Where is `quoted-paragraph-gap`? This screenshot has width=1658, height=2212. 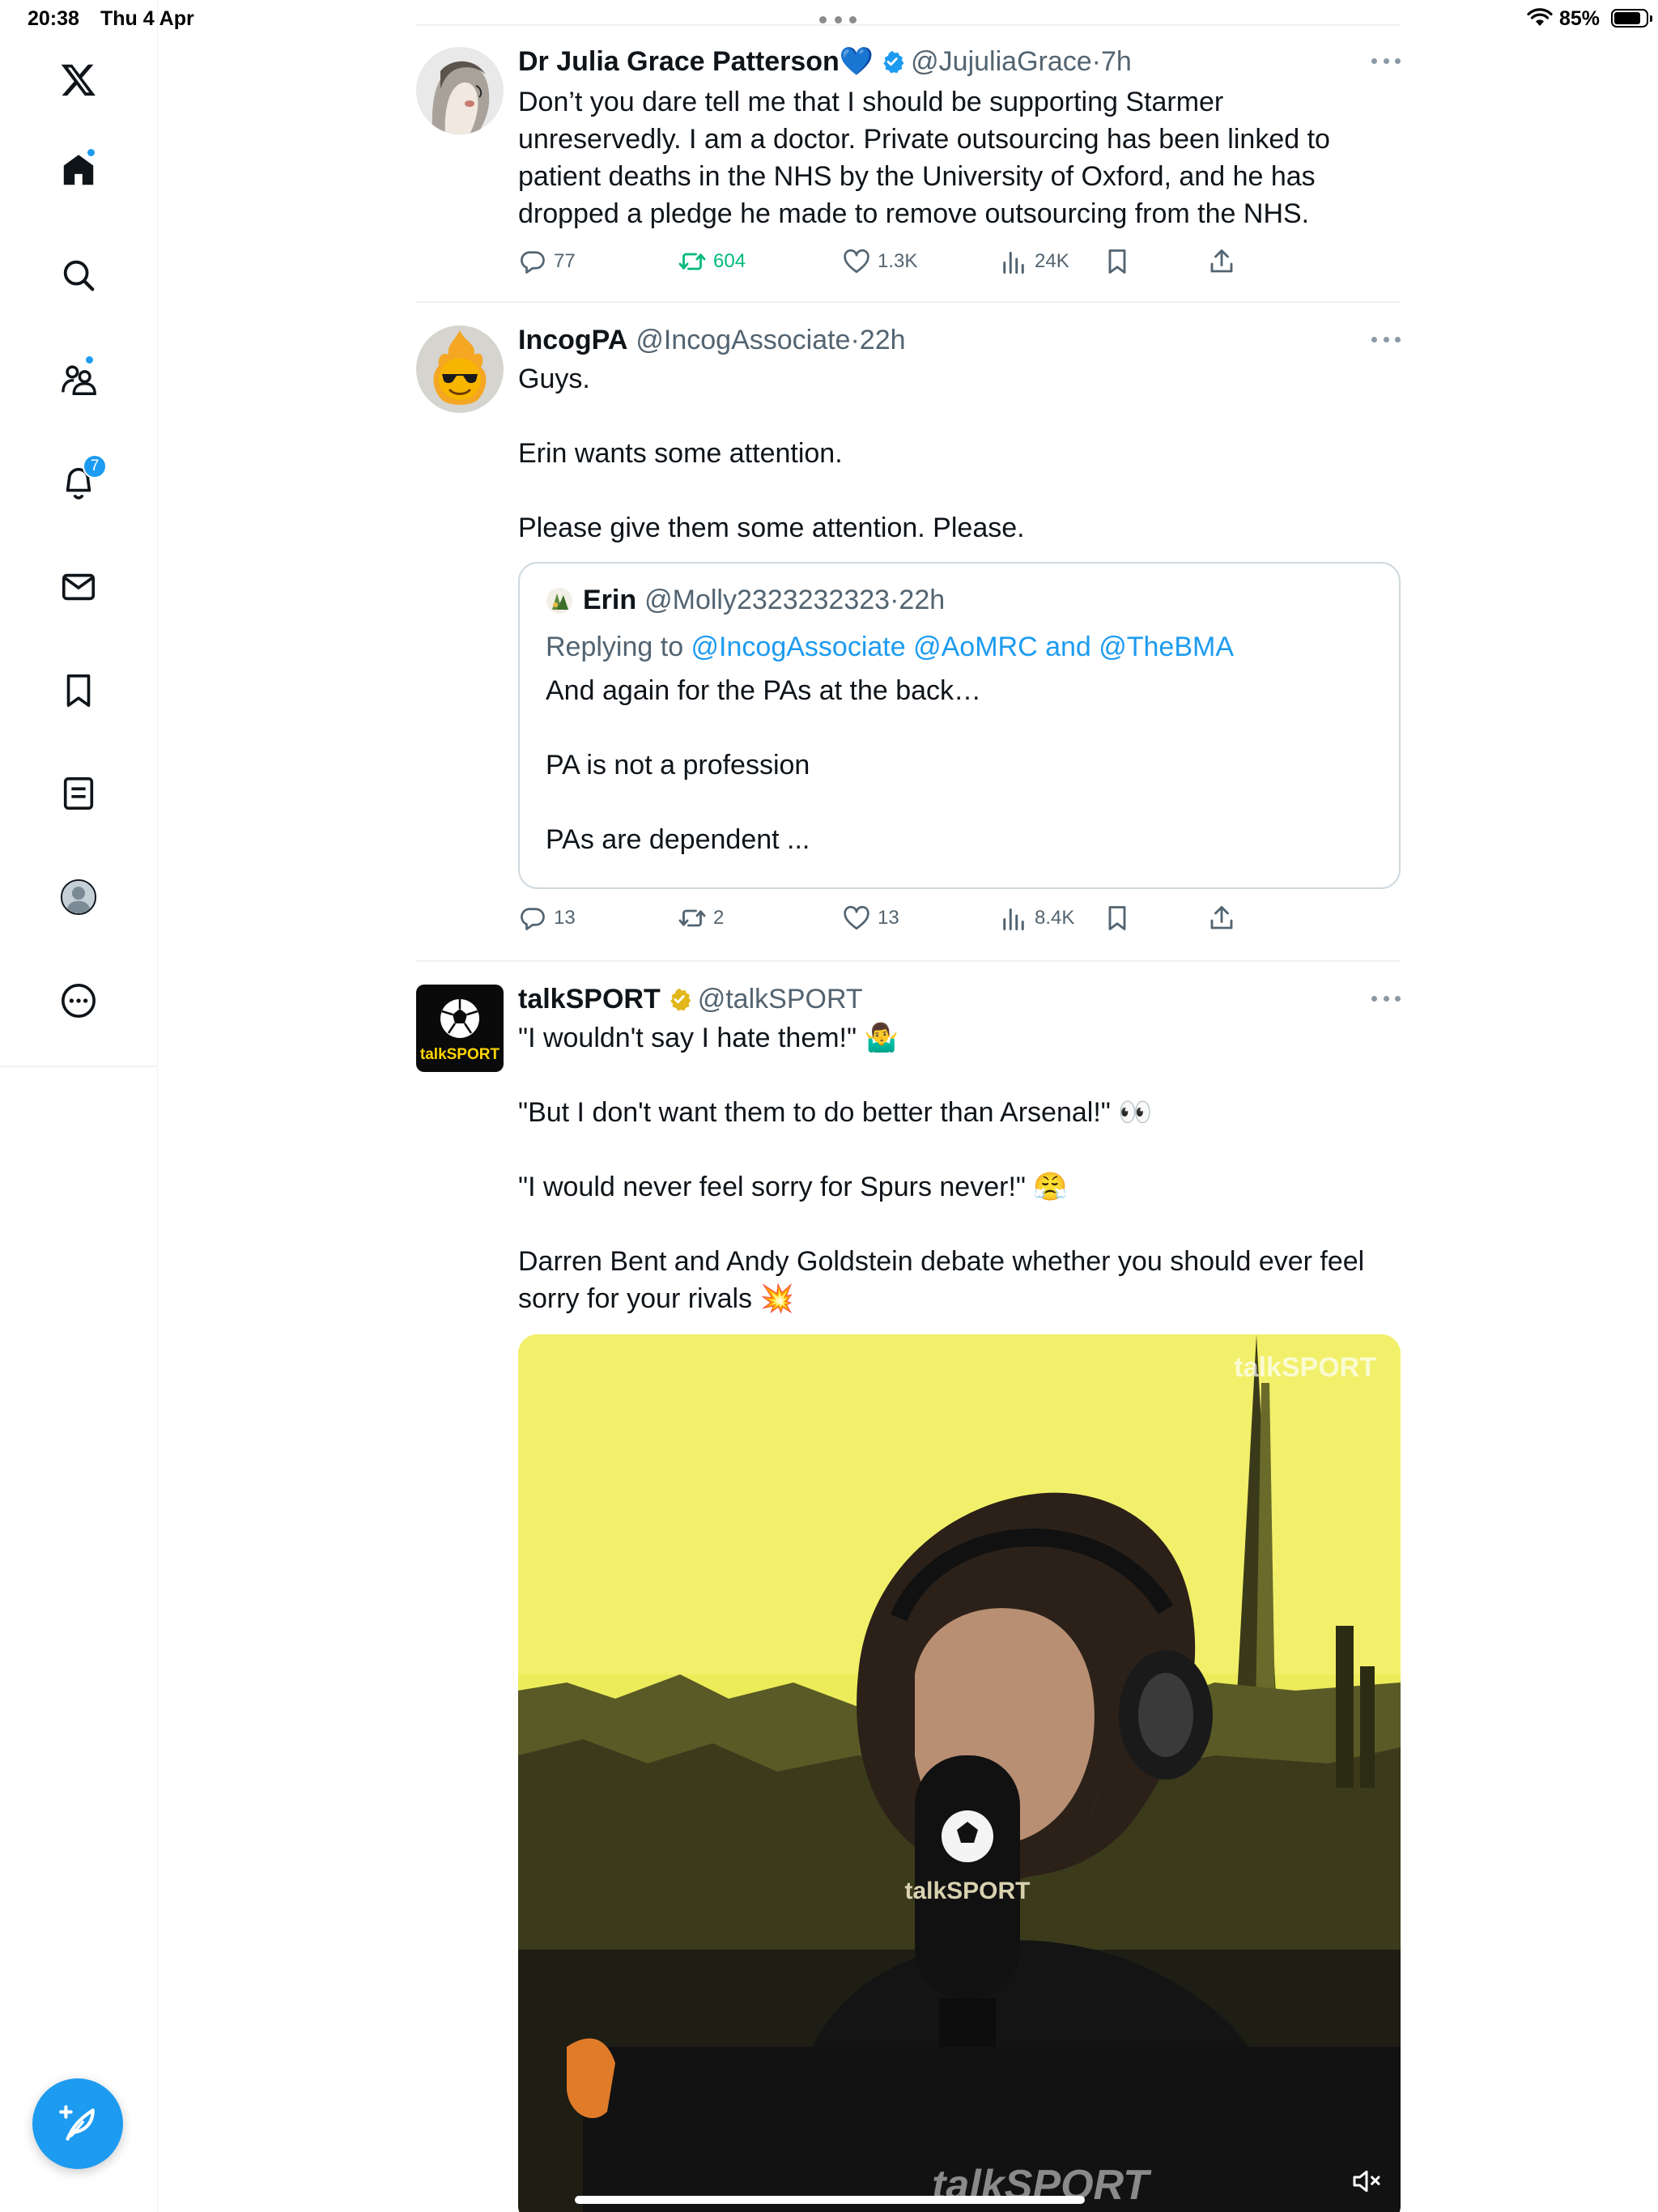
quoted-paragraph-gap is located at coordinates (958, 728).